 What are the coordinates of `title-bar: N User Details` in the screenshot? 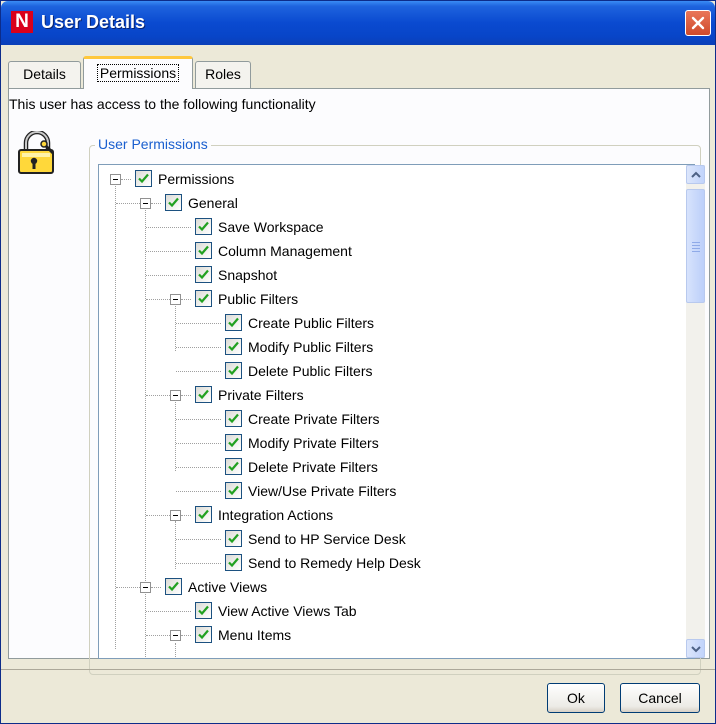 It's located at (358, 23).